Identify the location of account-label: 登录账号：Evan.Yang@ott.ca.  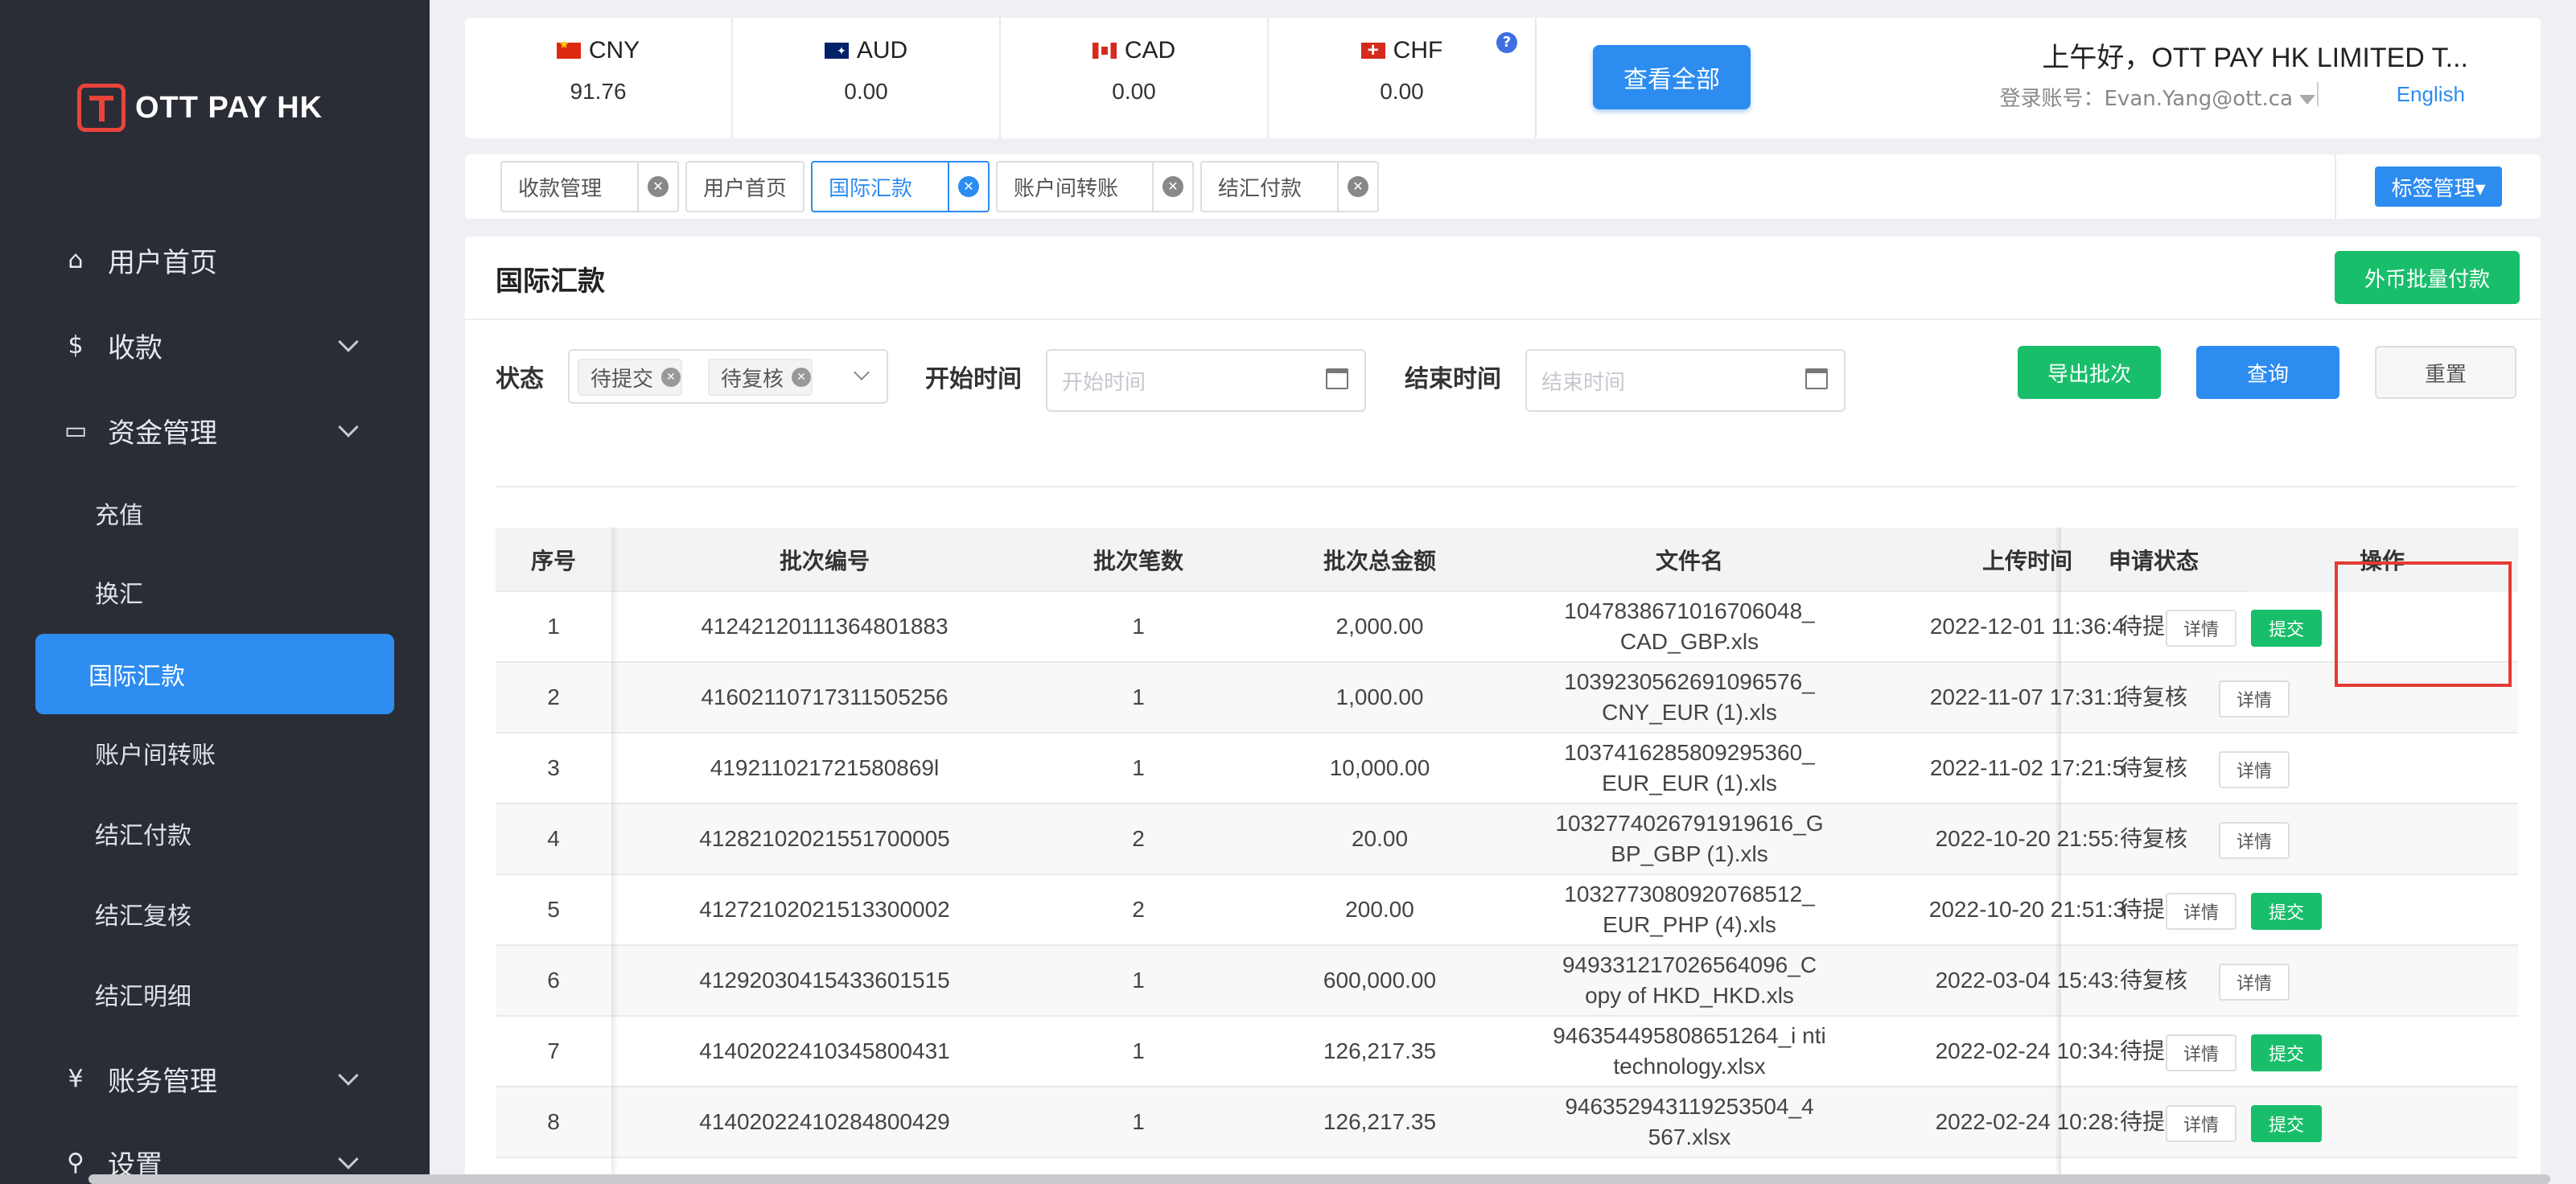
(2146, 99).